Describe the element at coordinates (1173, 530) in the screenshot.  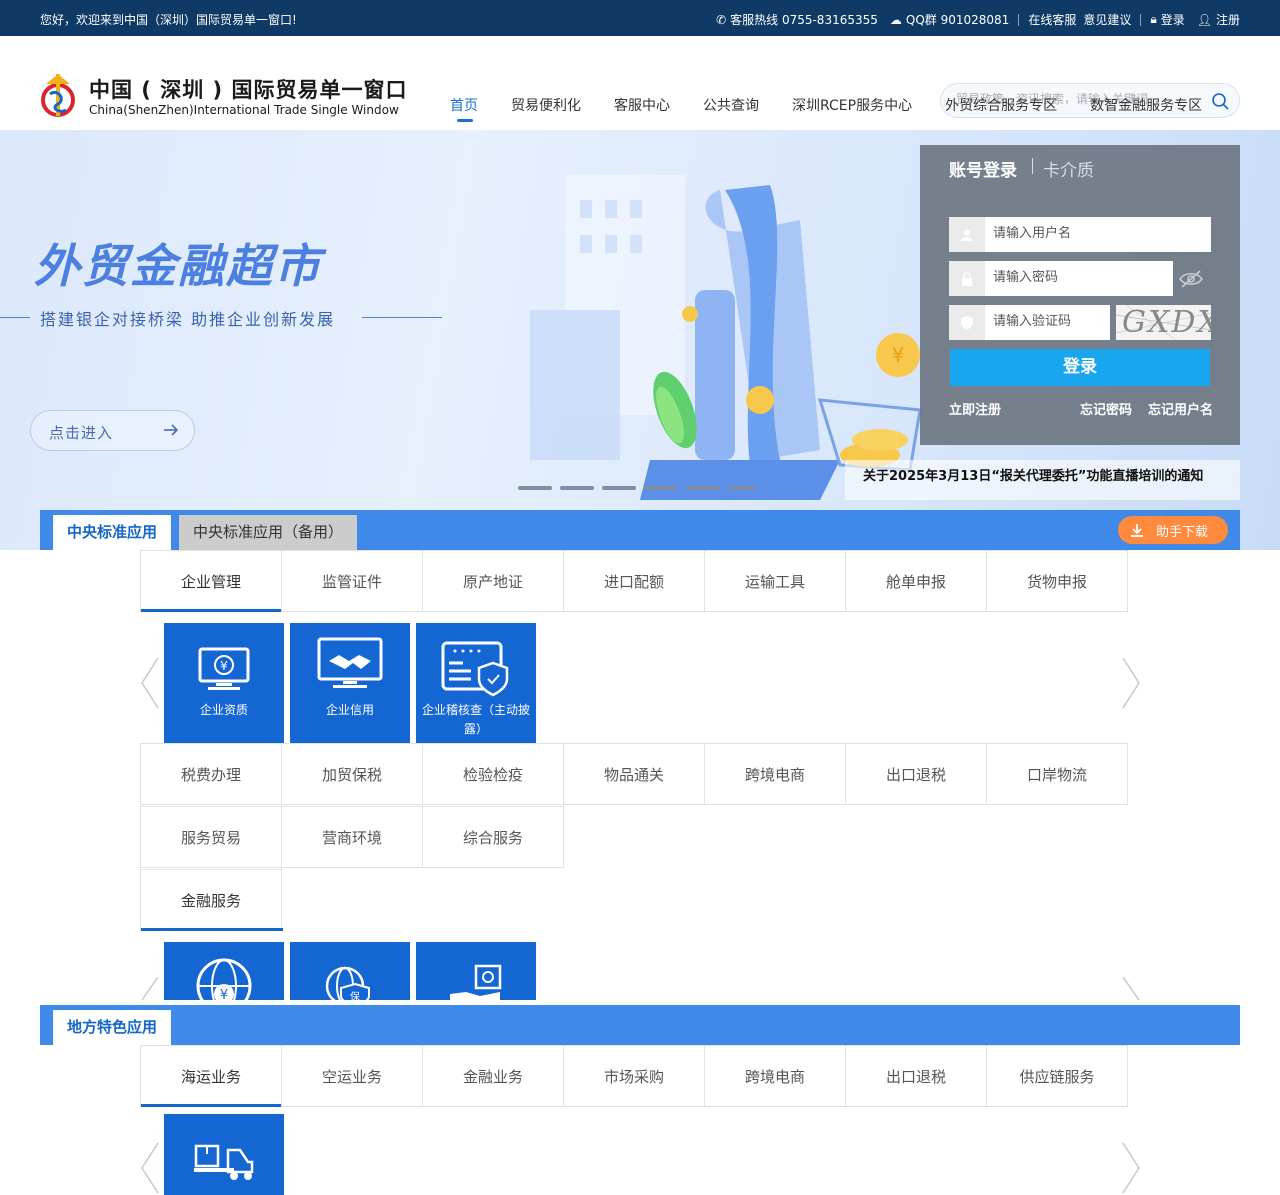
I see `helper-download-button: 助手下载` at that location.